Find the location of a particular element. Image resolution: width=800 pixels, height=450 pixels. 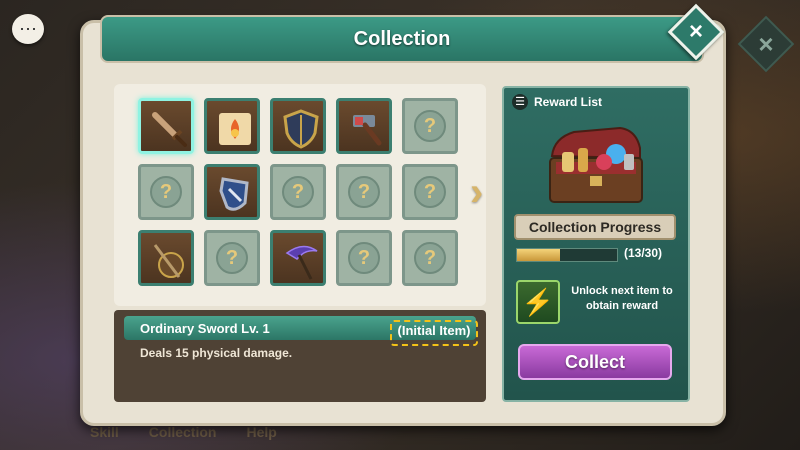

progress-bar is located at coordinates (567, 255).